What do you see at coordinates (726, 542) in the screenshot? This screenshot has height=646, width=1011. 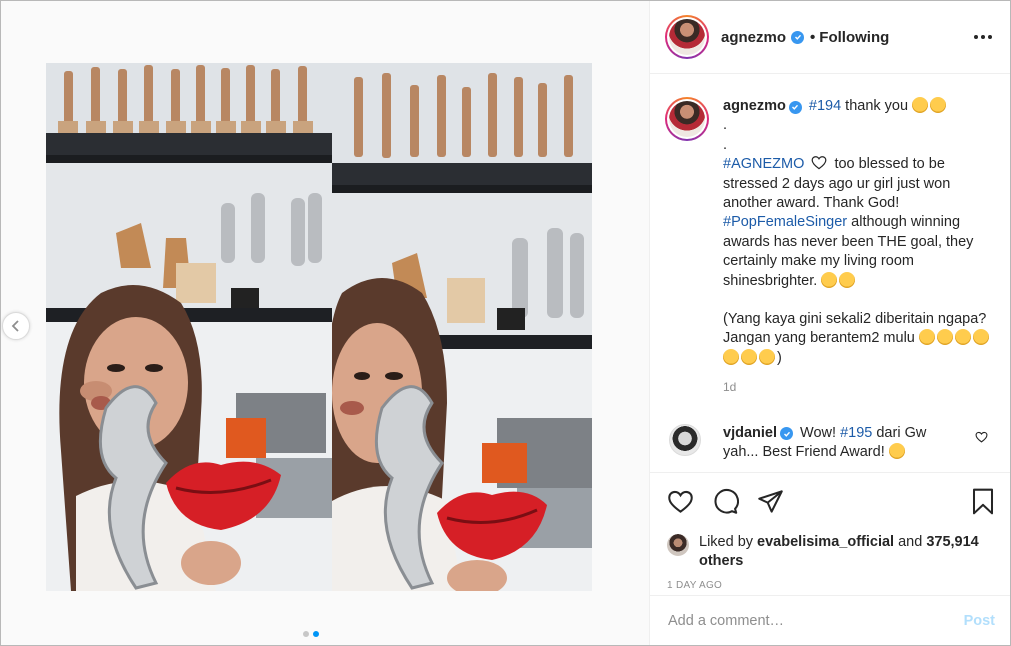 I see `likes-prefix: Liked by` at bounding box center [726, 542].